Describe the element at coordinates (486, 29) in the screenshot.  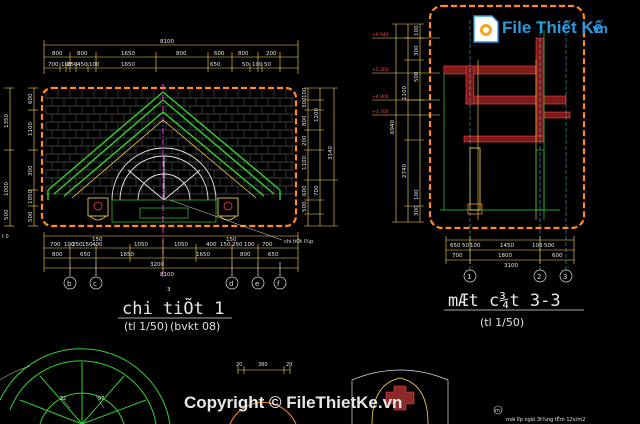
I see `logo-icon` at that location.